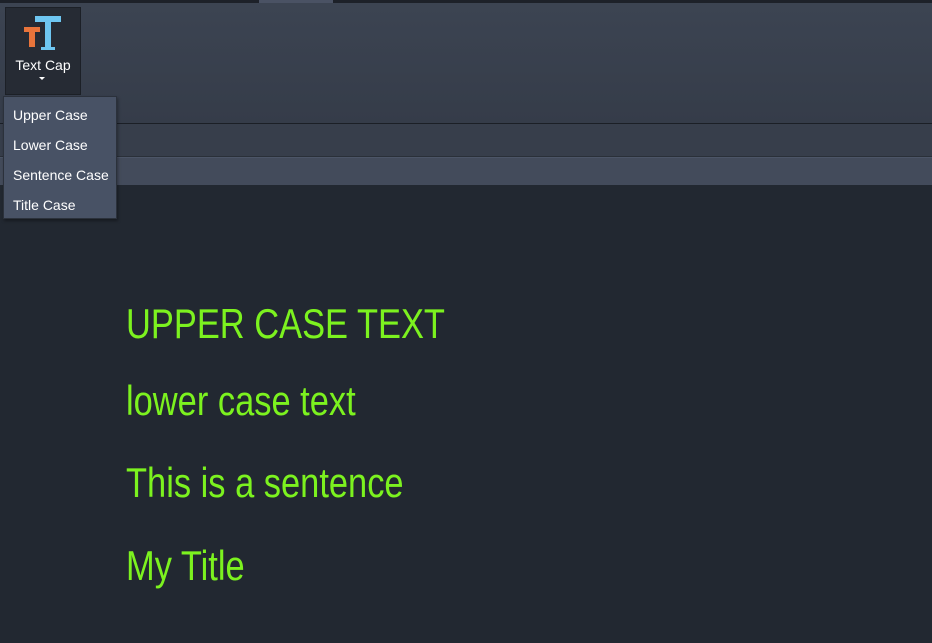  Describe the element at coordinates (43, 65) in the screenshot. I see `text-cap-label: Text Cap` at that location.